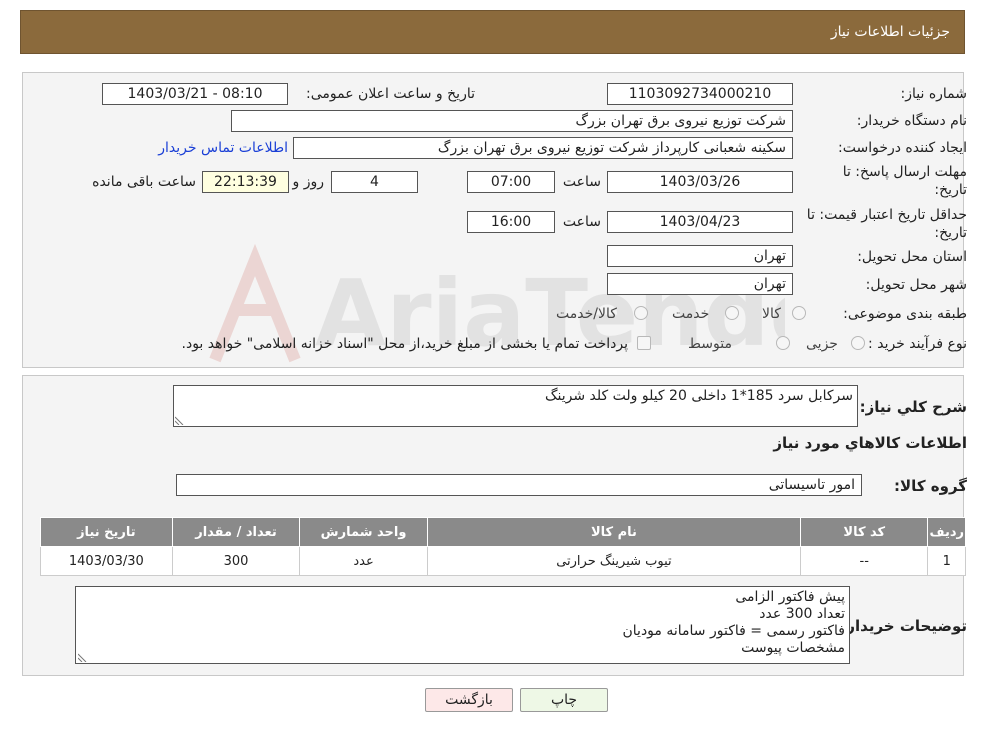 The height and width of the screenshot is (733, 985). What do you see at coordinates (644, 343) in the screenshot?
I see `treasury-checkbox` at bounding box center [644, 343].